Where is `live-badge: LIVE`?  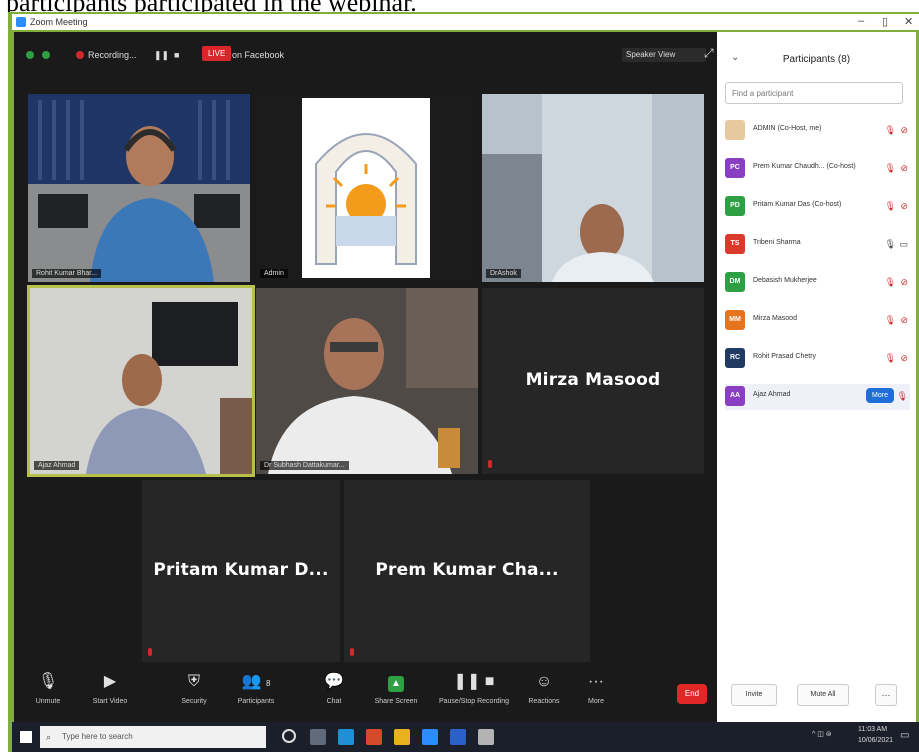 live-badge: LIVE is located at coordinates (217, 53).